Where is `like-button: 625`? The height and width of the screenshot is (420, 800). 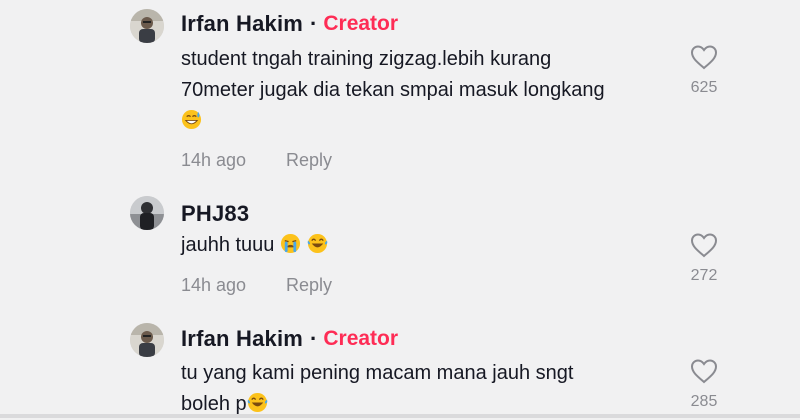 like-button: 625 is located at coordinates (704, 70).